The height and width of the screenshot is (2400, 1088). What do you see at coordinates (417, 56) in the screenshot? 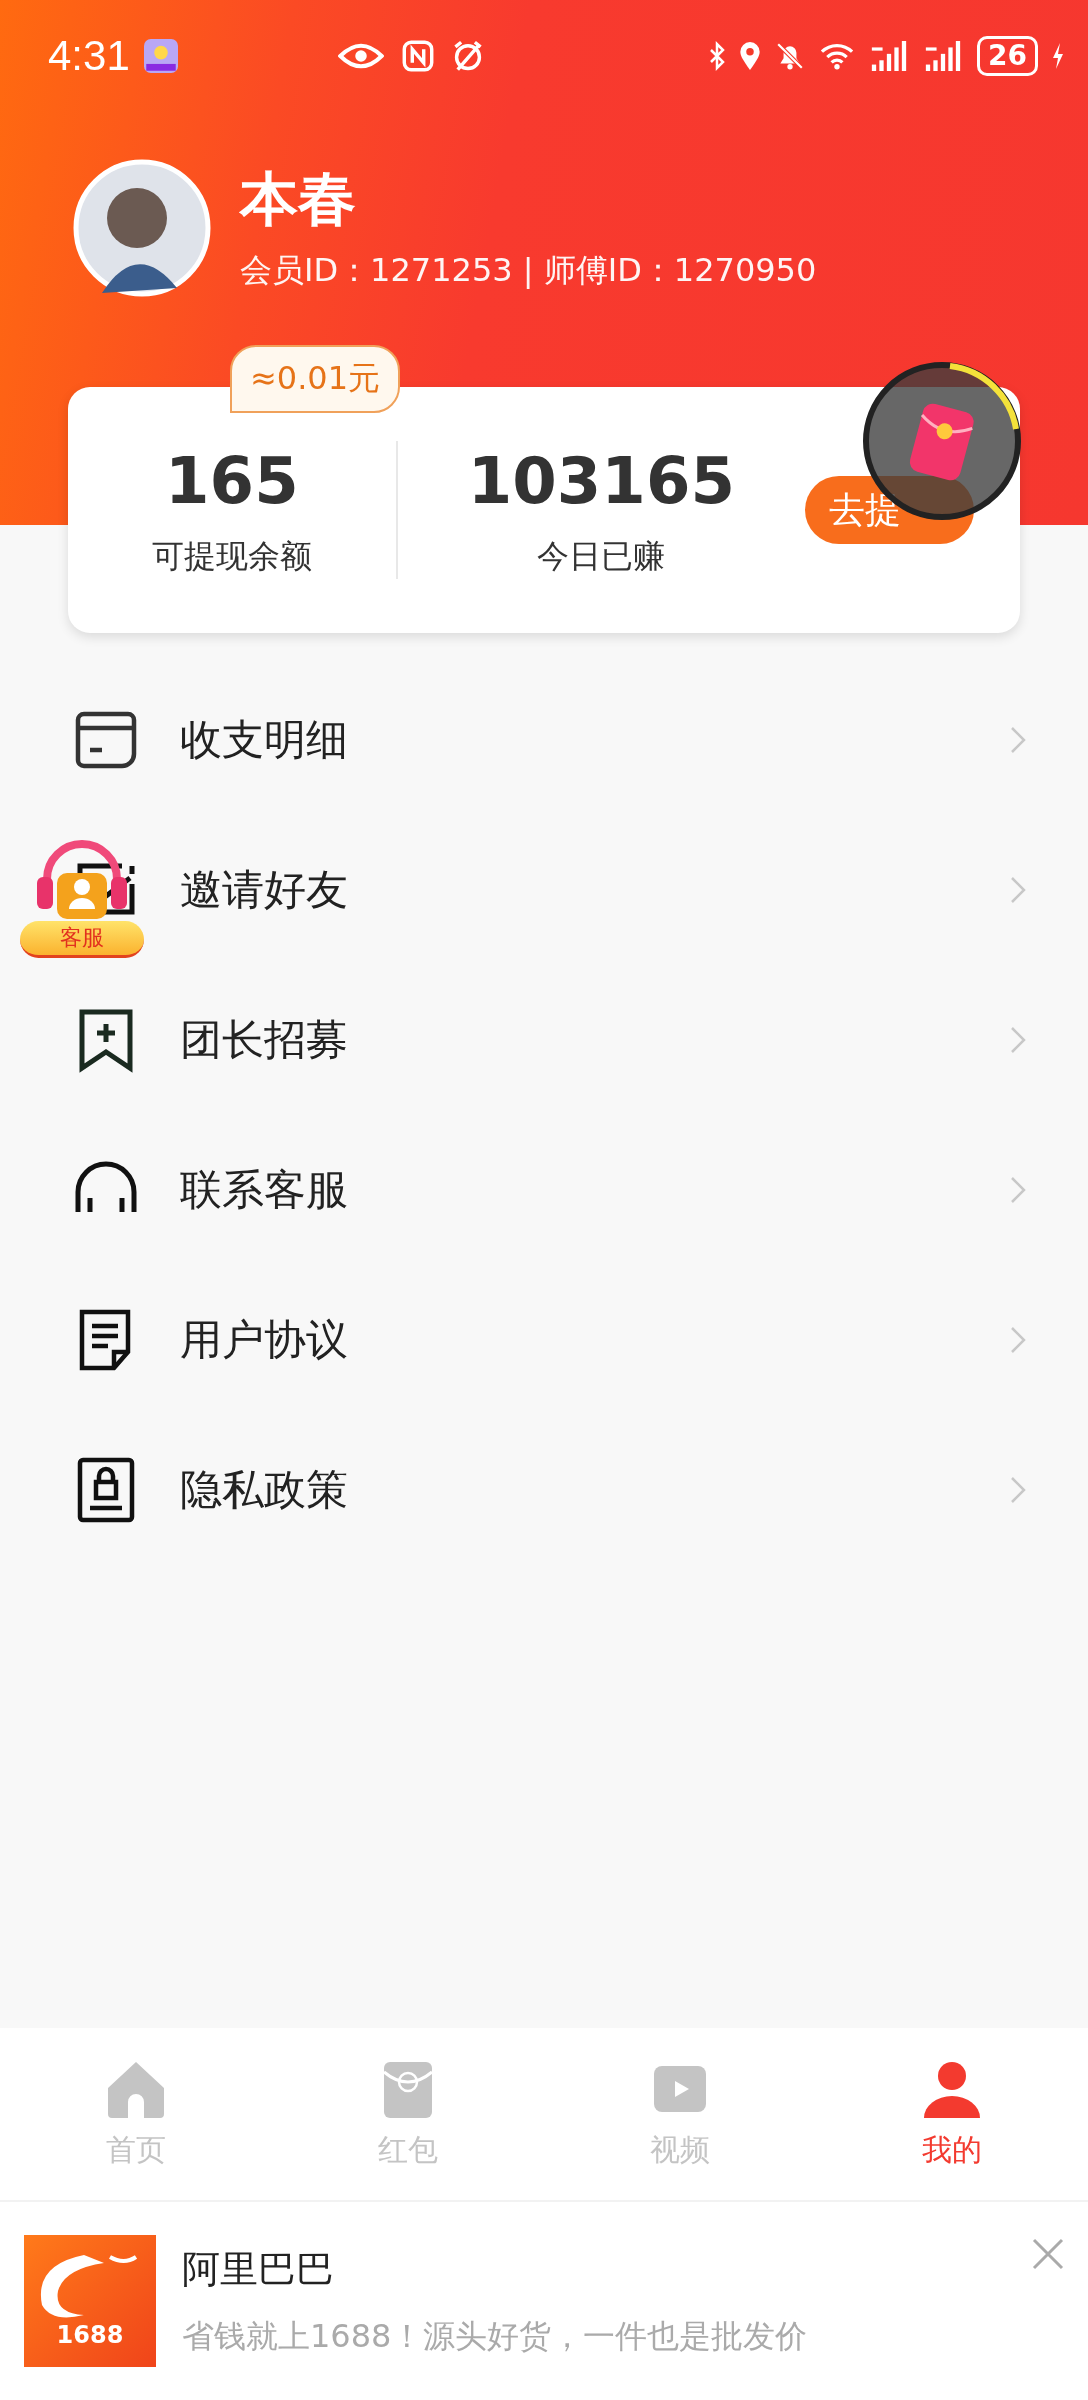
I see `nfc-icon` at bounding box center [417, 56].